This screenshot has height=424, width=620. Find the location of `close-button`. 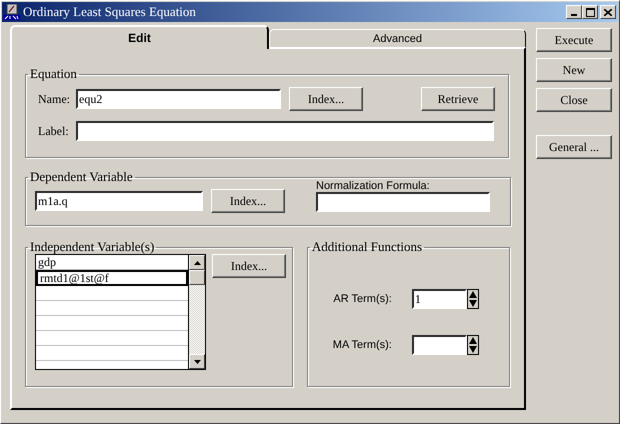

close-button is located at coordinates (608, 12).